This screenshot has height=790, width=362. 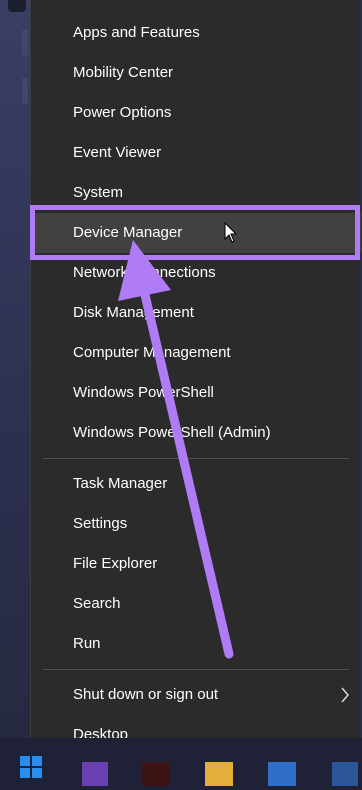 I want to click on desktop-background-strip, so click(x=15, y=370).